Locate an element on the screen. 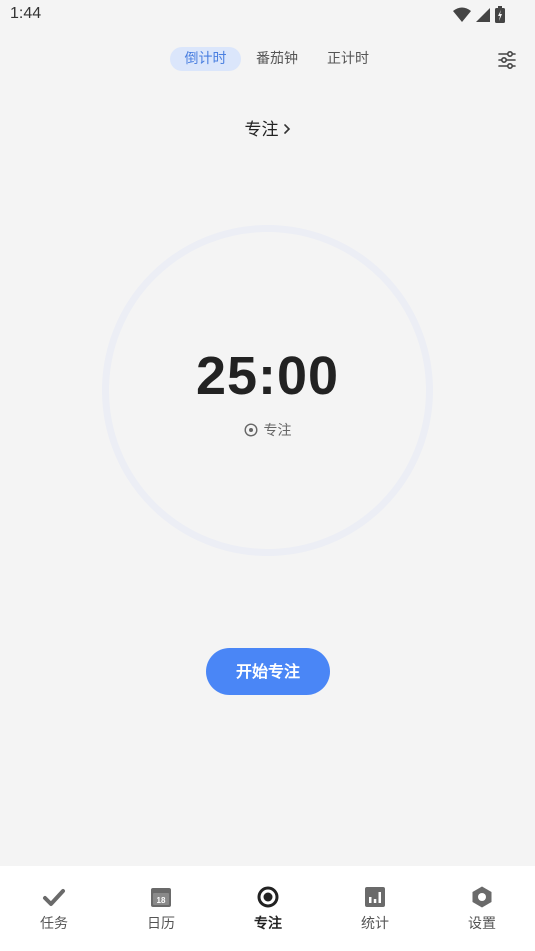 Image resolution: width=535 pixels, height=951 pixels. tab-pomodoro: 番茄钟 is located at coordinates (277, 59).